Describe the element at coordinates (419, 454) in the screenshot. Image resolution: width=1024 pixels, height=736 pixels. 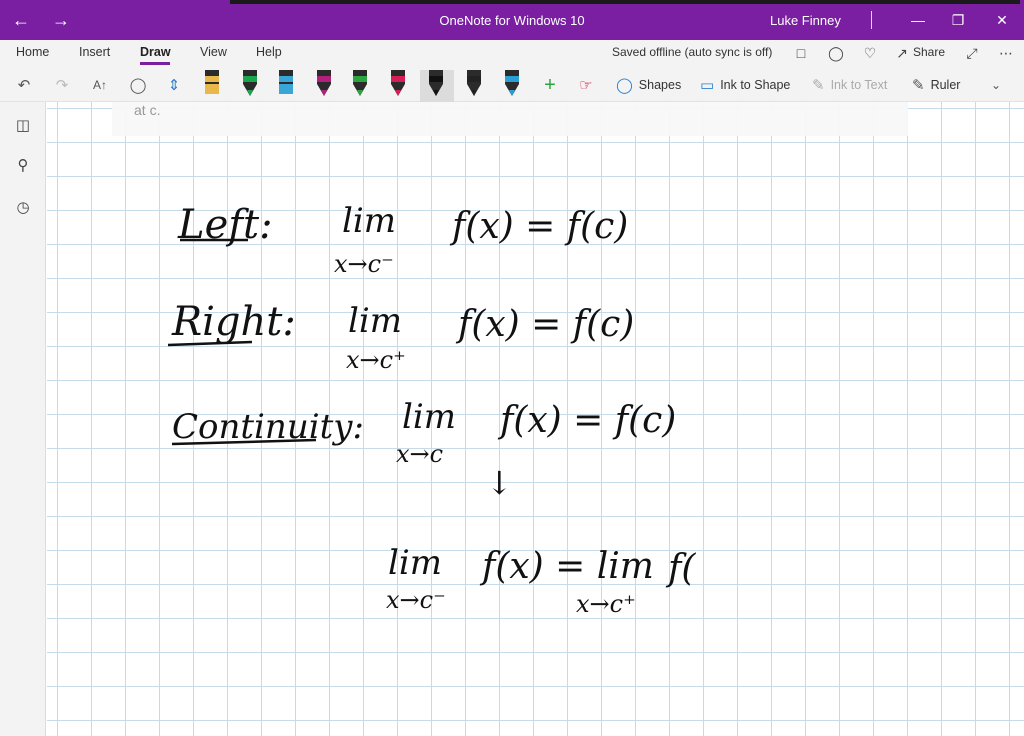
I see `ink-sub: x→c` at that location.